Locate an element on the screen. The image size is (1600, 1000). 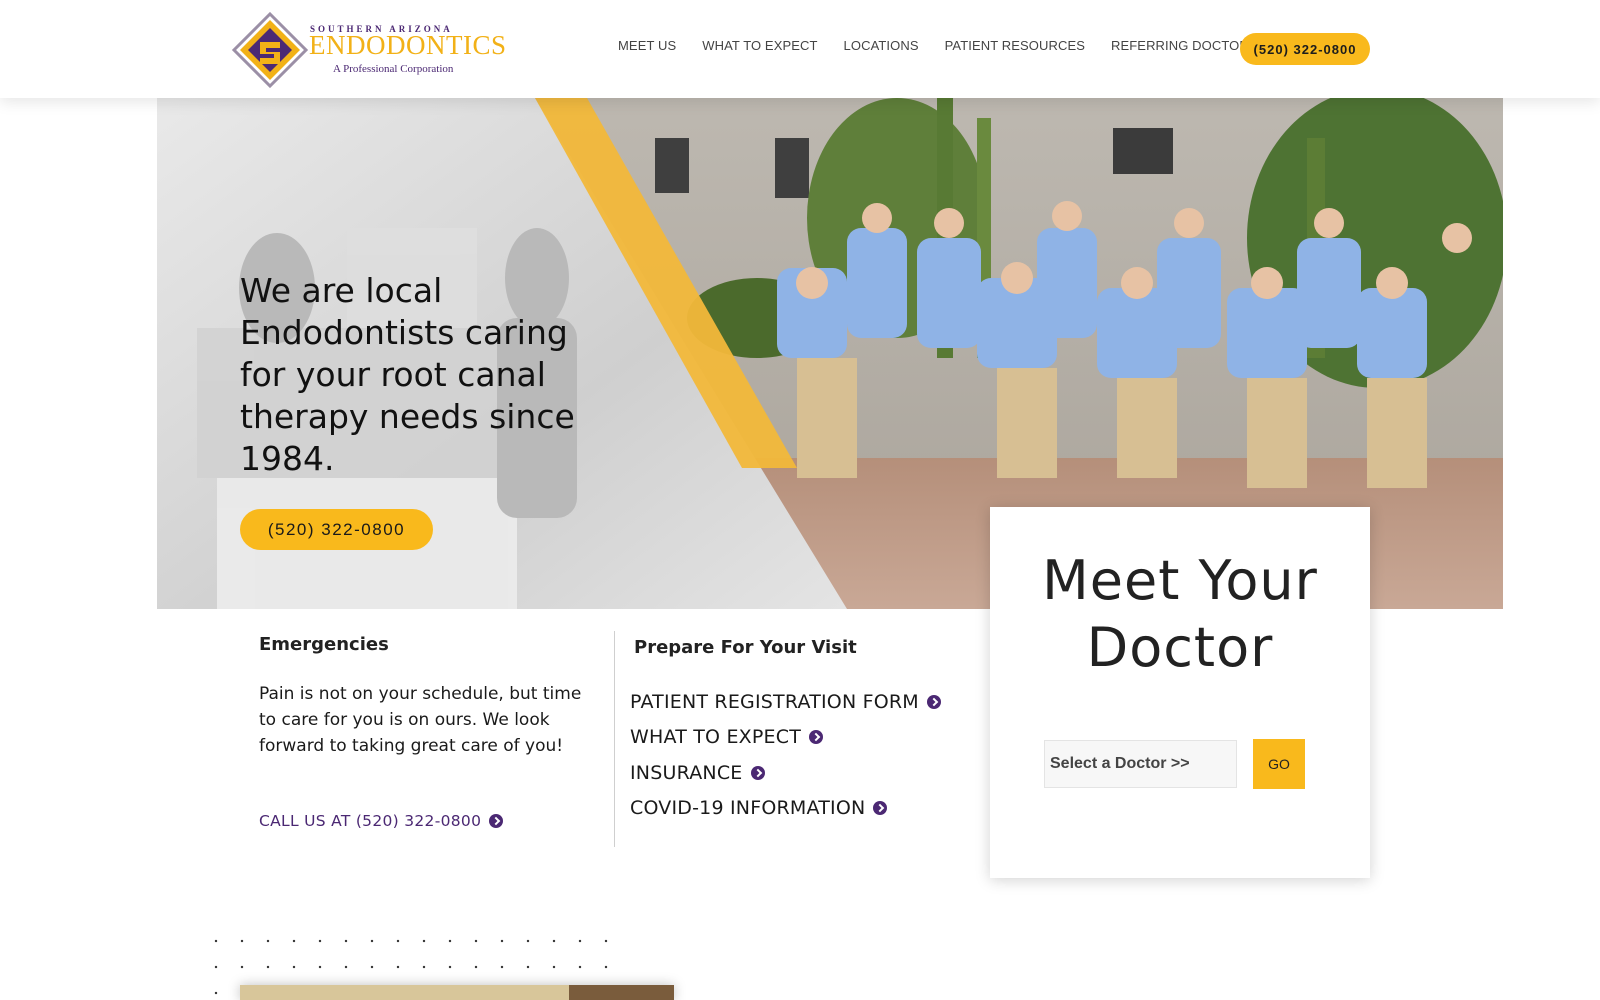
nav-meet-us: MEET US is located at coordinates (647, 45).